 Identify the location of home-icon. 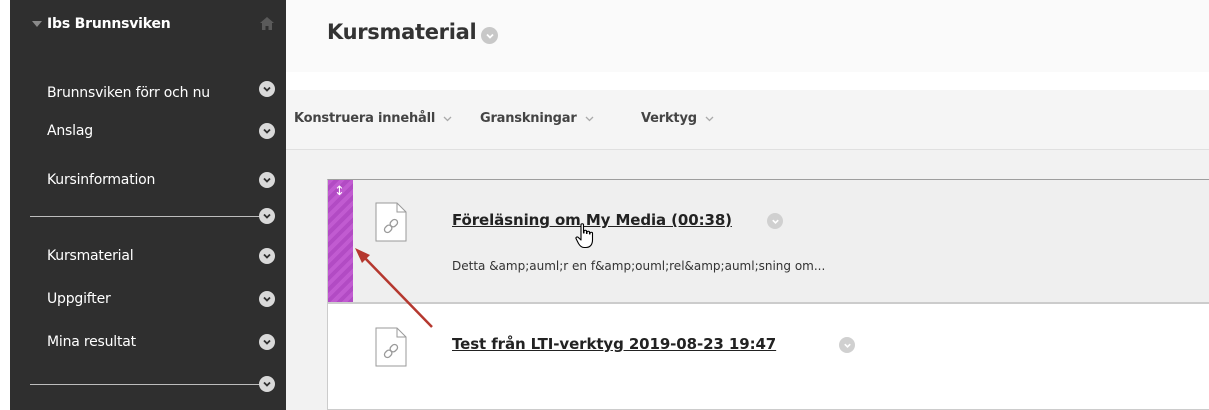
(267, 23).